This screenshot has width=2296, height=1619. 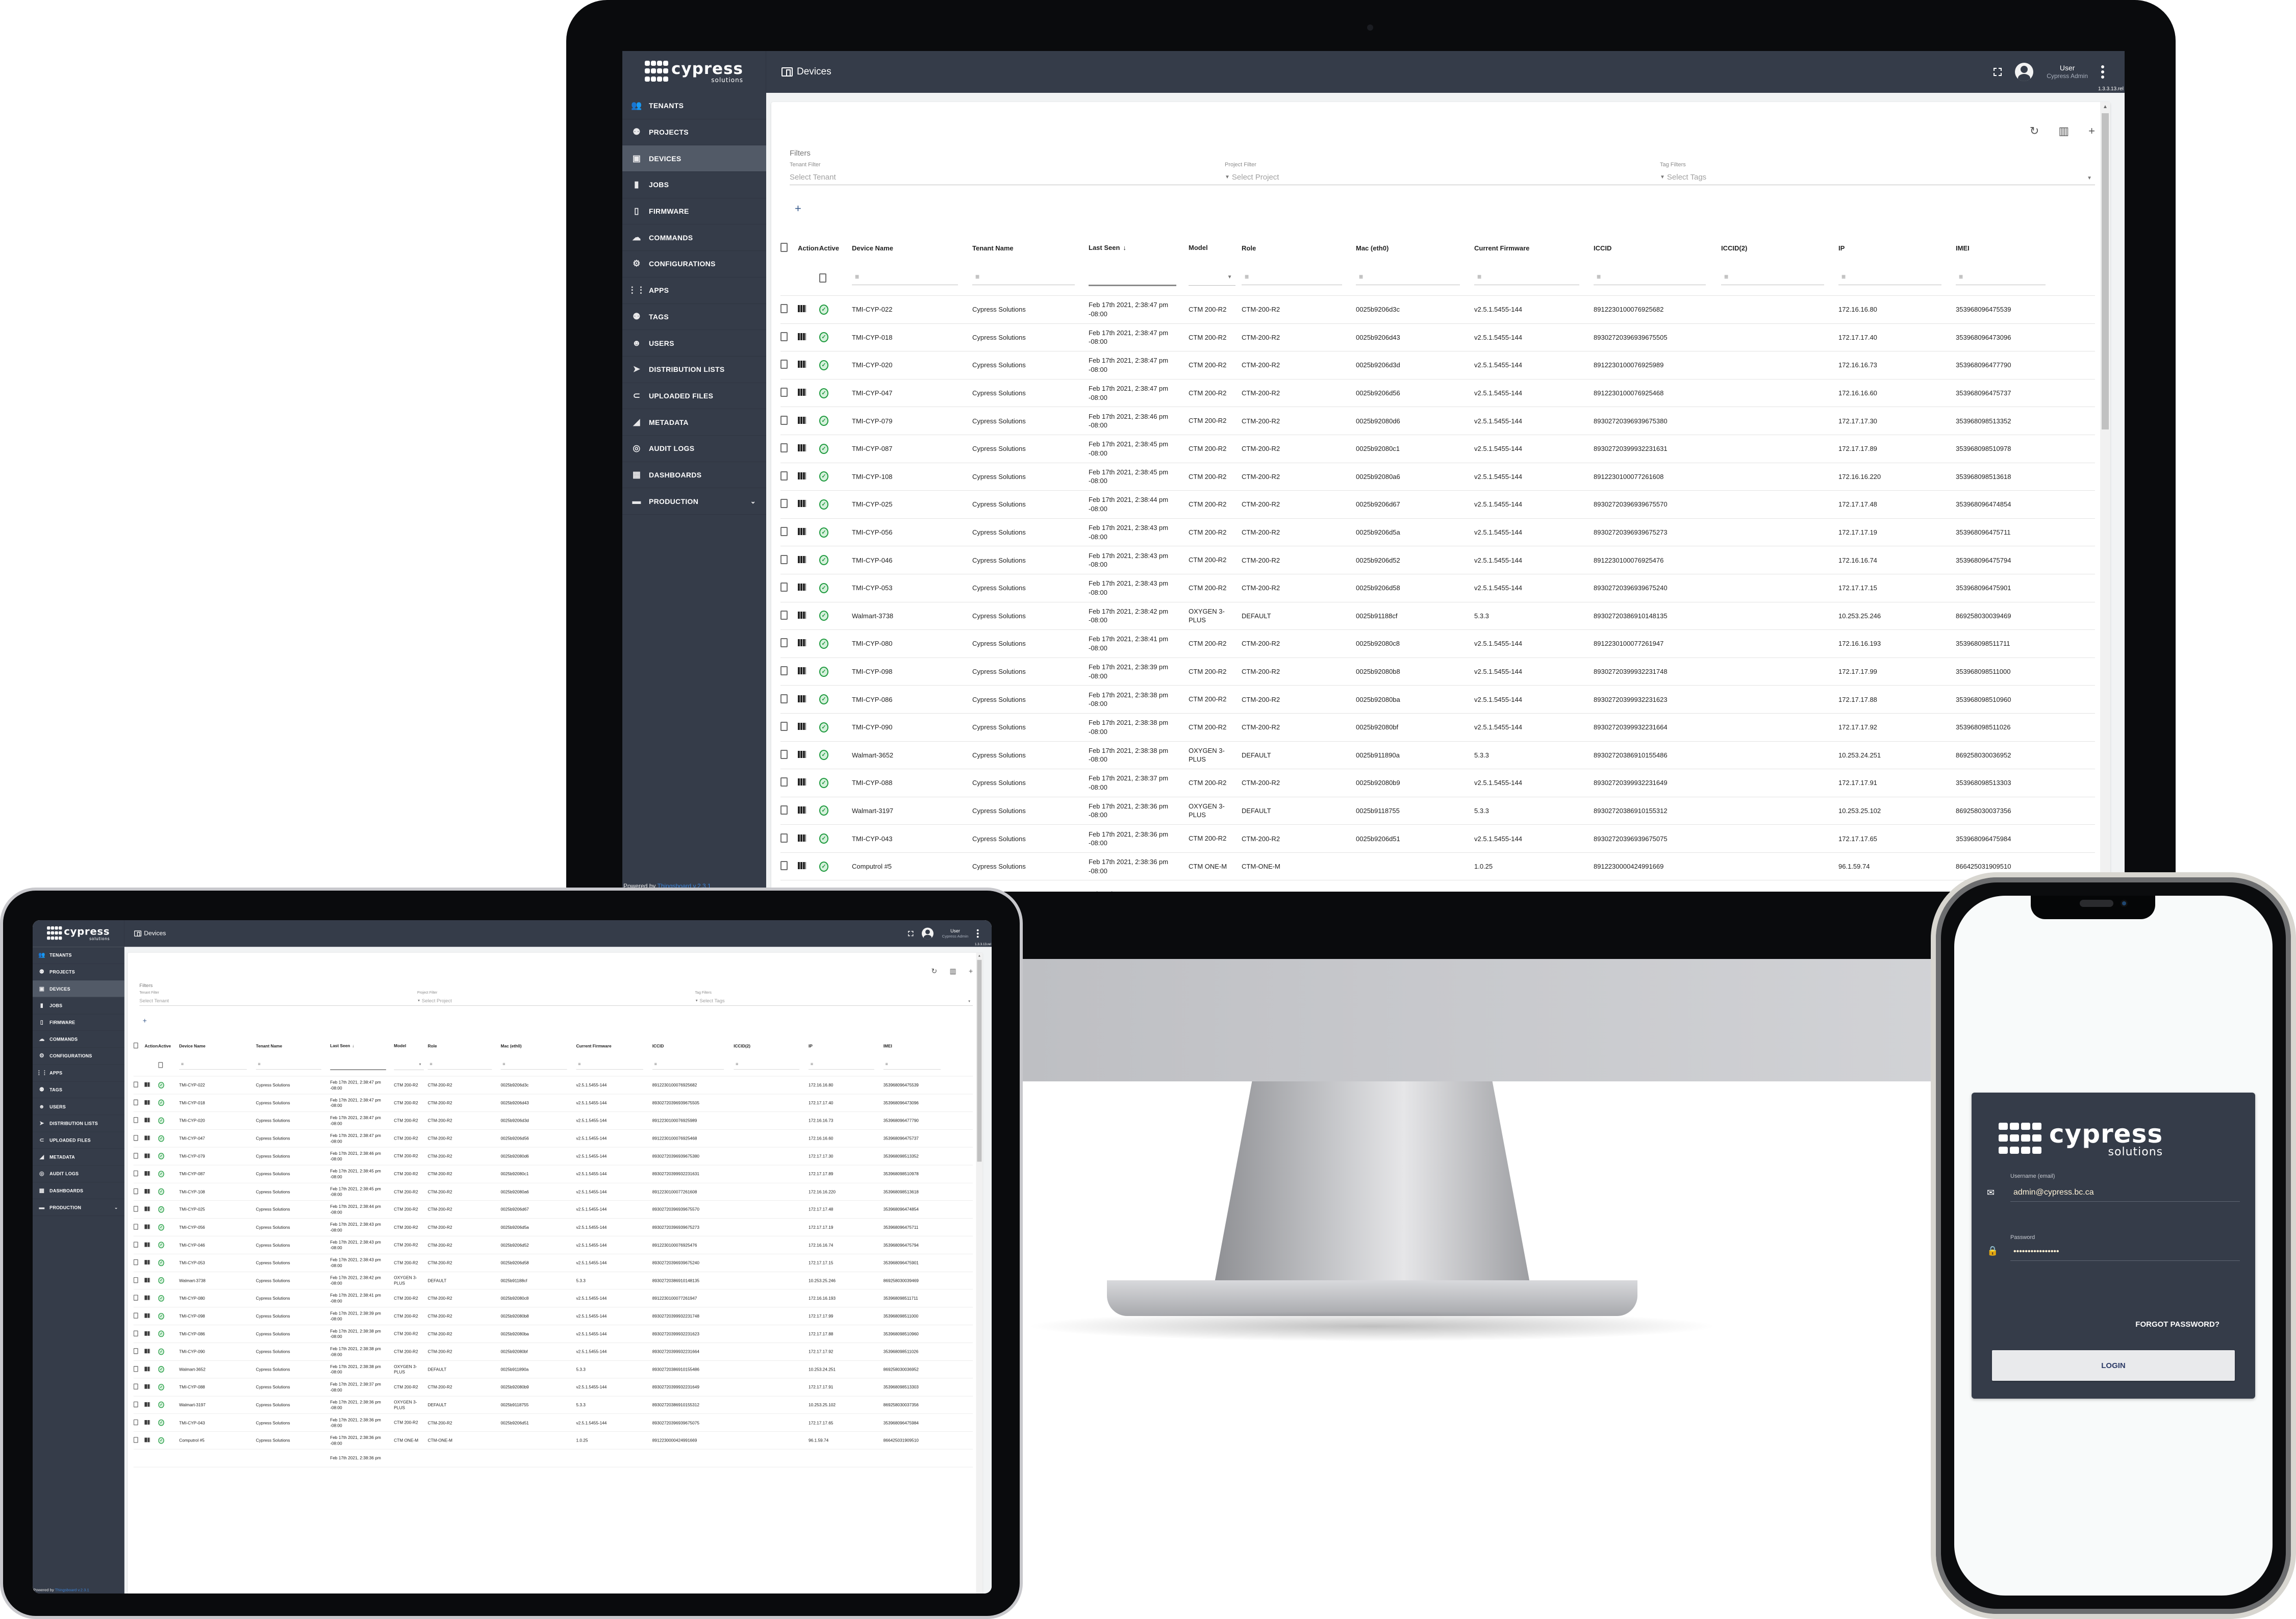 I want to click on column-header-iccid: ICCID, so click(x=1658, y=248).